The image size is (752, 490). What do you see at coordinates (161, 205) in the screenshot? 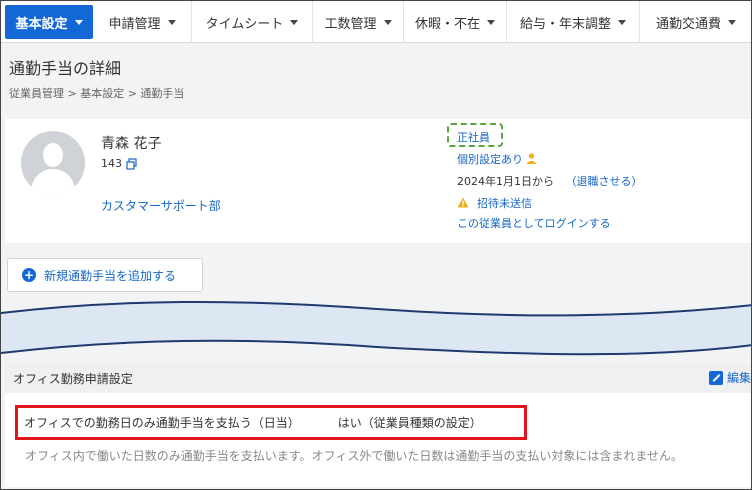
I see `employee-department-link: カスタマーサポート部` at bounding box center [161, 205].